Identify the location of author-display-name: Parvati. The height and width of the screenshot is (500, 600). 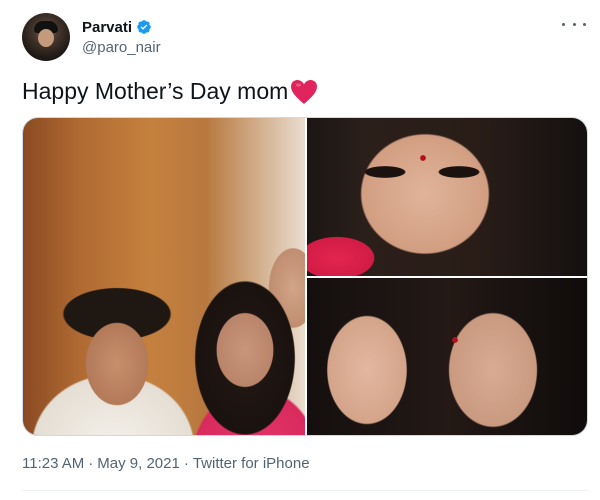
(107, 27).